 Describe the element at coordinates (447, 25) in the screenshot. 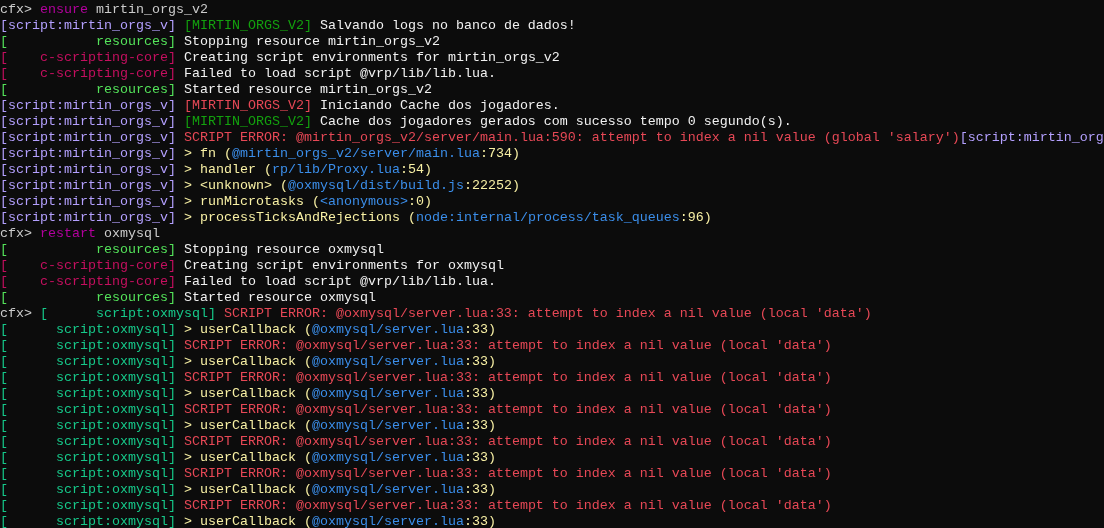

I see `console-text: Salvando logs no banco de dados!` at that location.